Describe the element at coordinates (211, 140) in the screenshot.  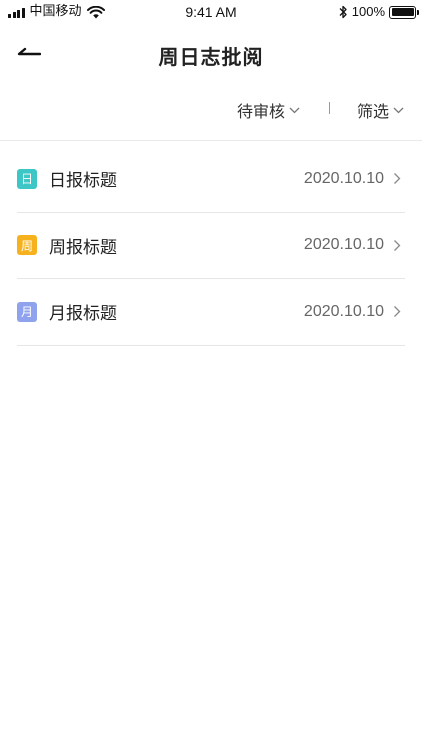
I see `header-divider` at that location.